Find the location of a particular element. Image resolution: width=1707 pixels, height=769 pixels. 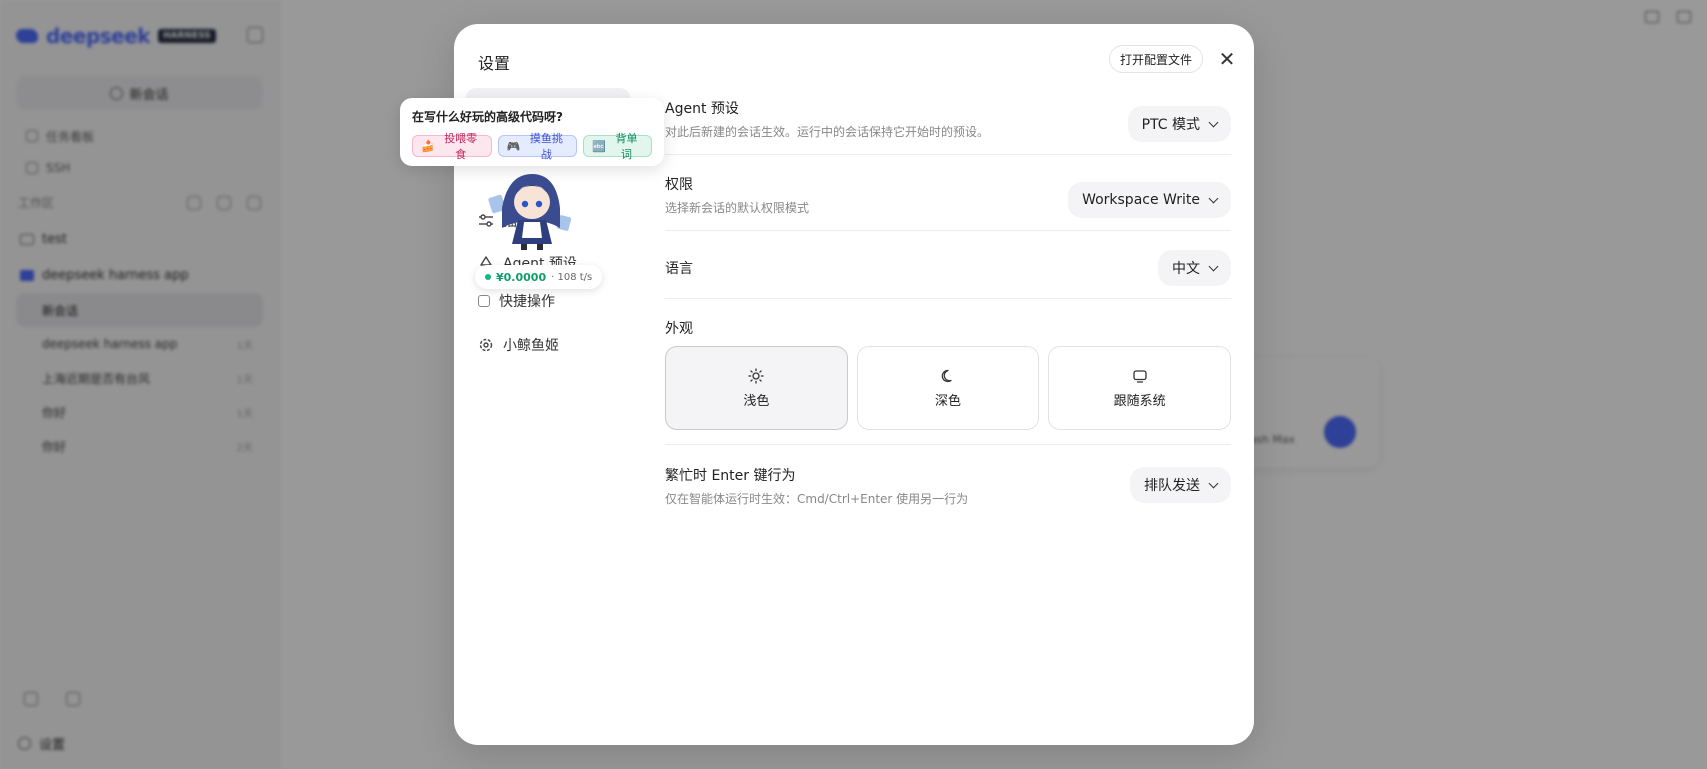

theme-options: 浅色 深色 跟随系统 is located at coordinates (948, 388).